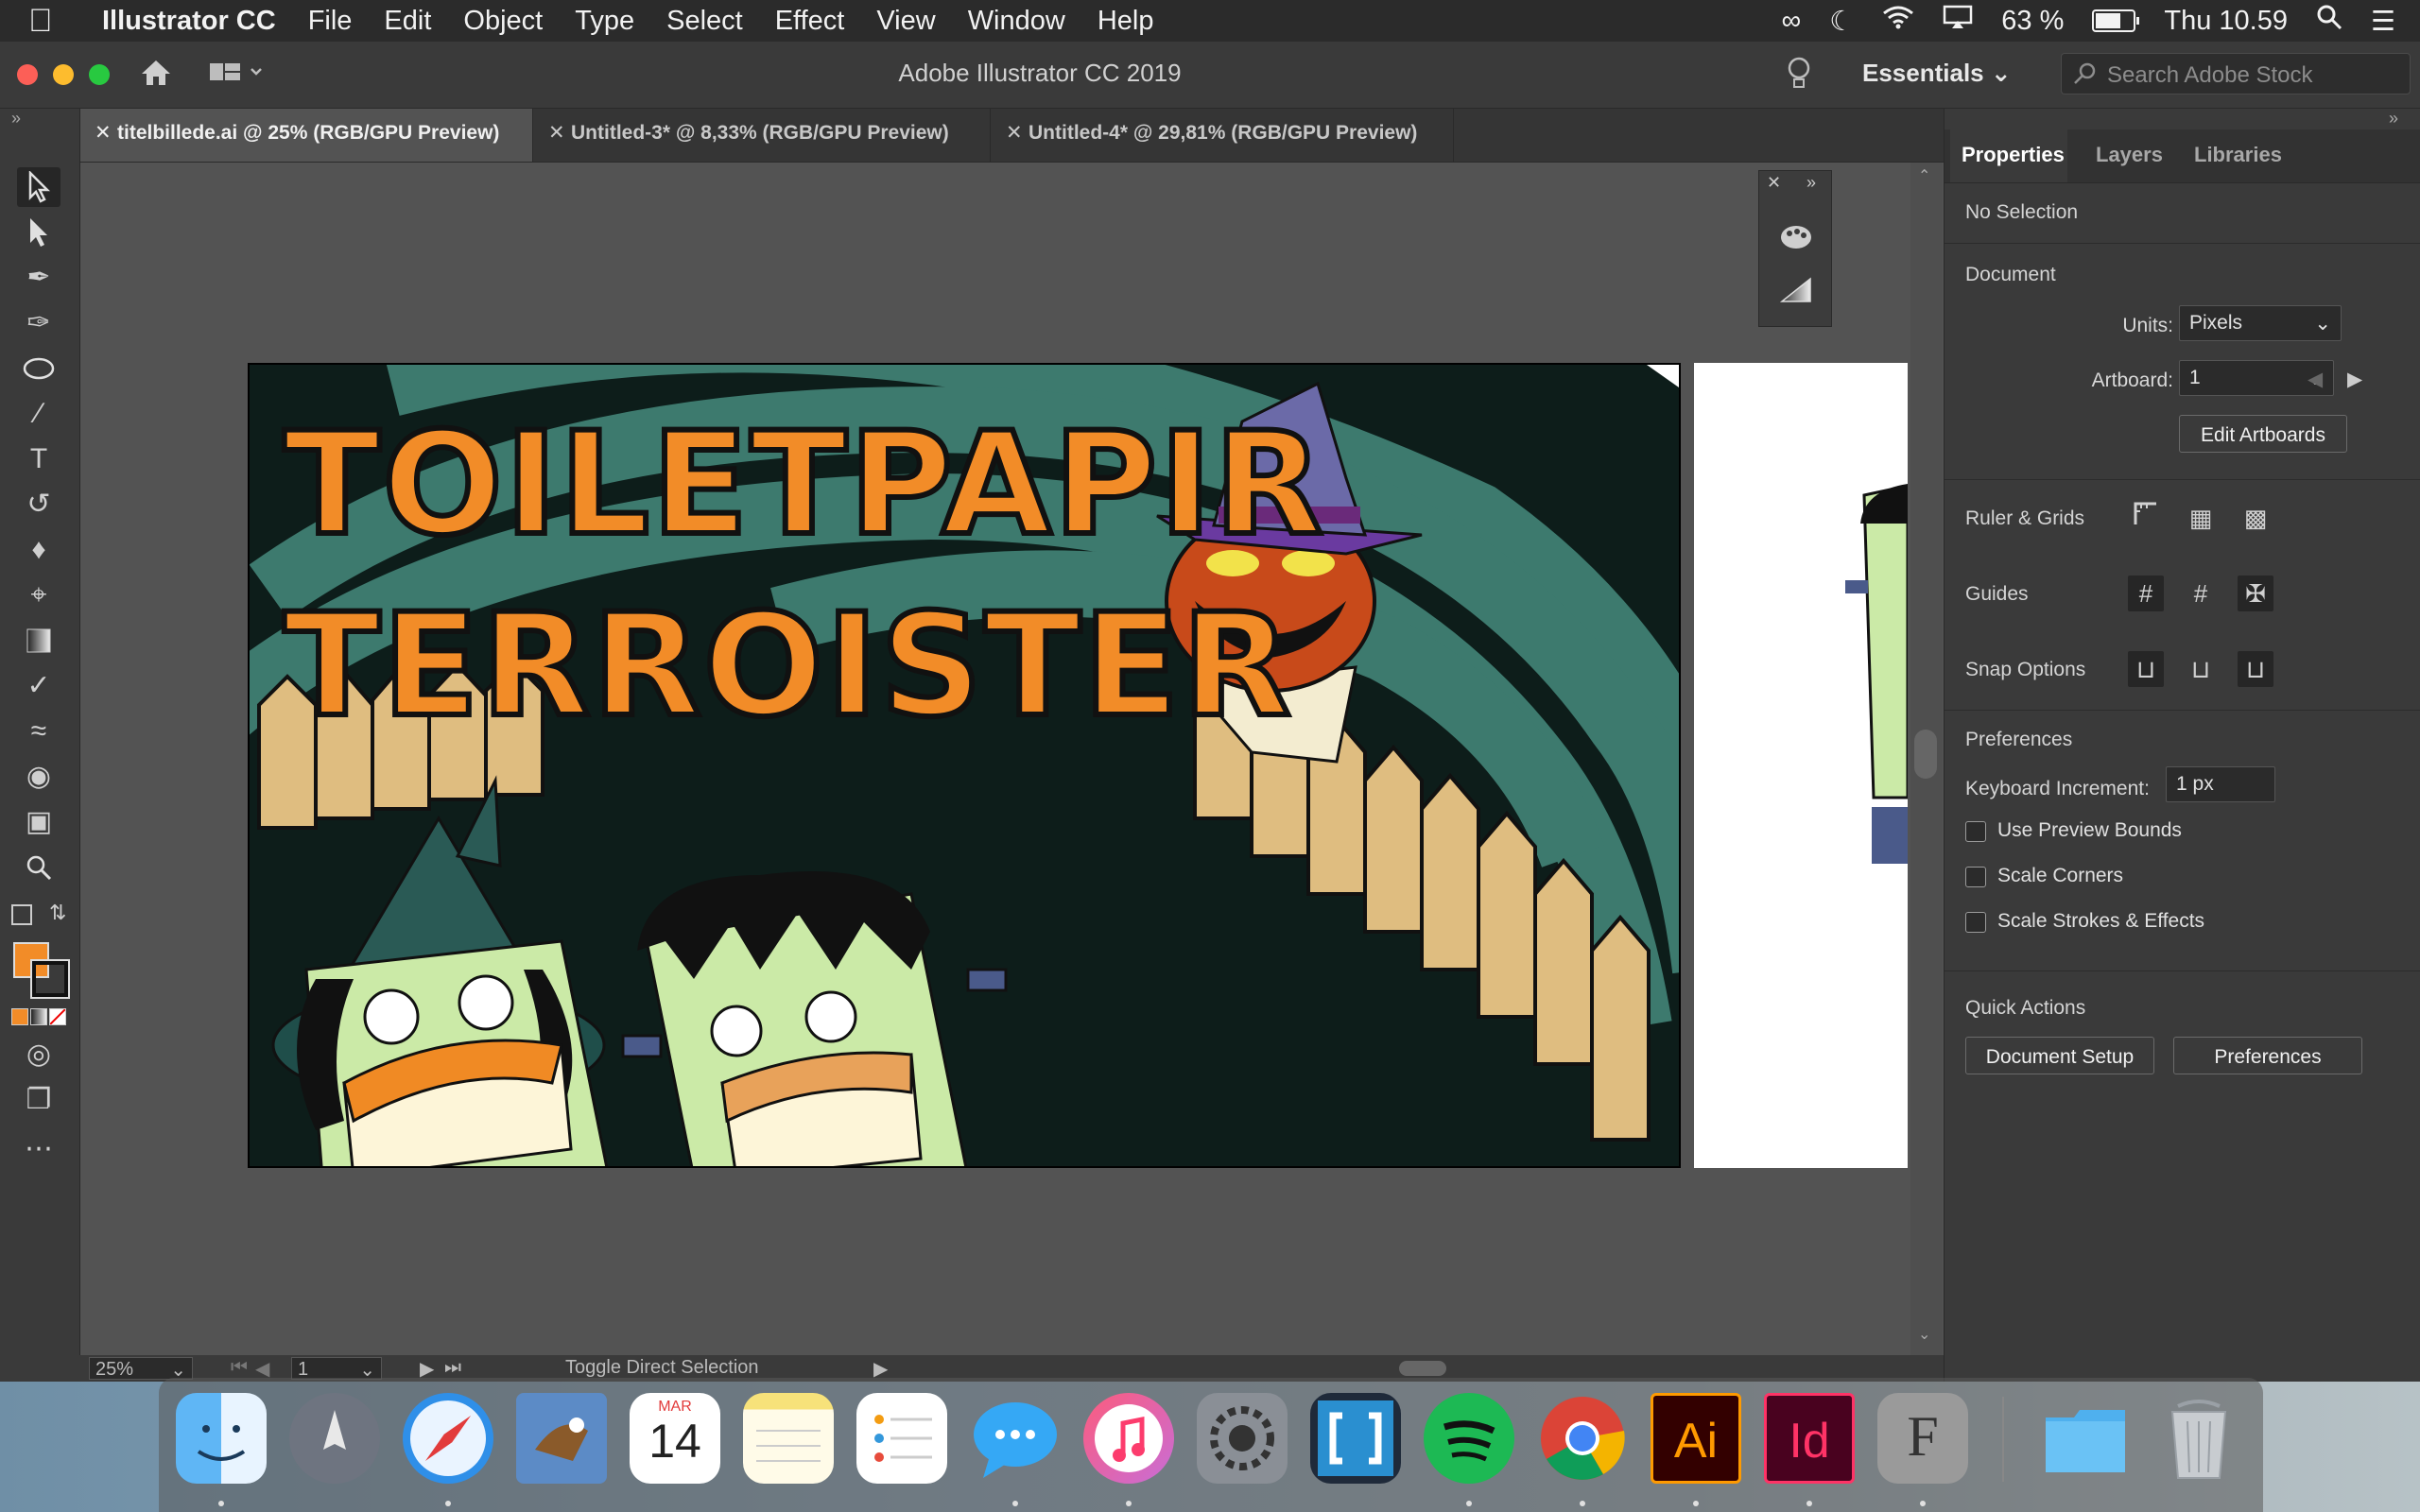 The width and height of the screenshot is (2420, 1512). What do you see at coordinates (2329, 21) in the screenshot?
I see `spotlight-search-icon` at bounding box center [2329, 21].